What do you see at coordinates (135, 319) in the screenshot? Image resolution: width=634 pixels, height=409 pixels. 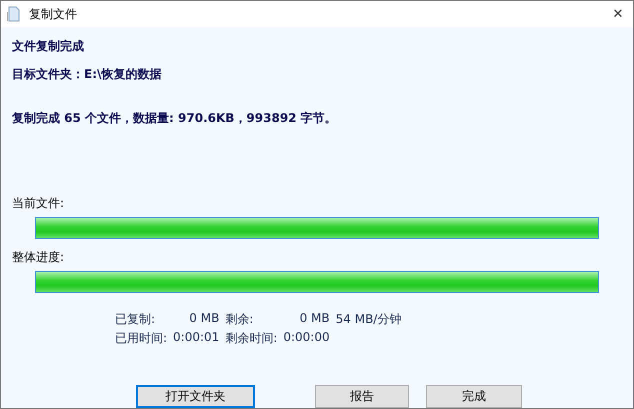 I see `stat-text: 已复制:` at bounding box center [135, 319].